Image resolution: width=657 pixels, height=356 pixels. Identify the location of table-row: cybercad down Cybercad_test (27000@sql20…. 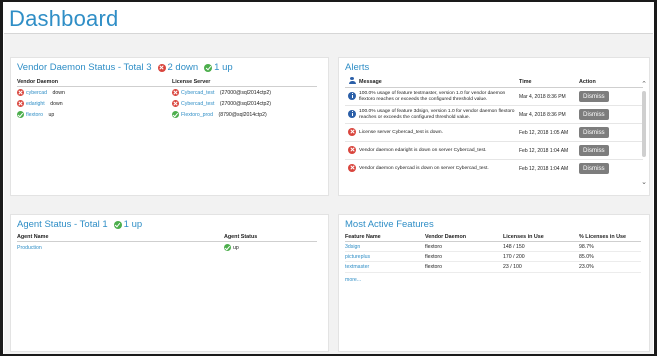
(167, 93).